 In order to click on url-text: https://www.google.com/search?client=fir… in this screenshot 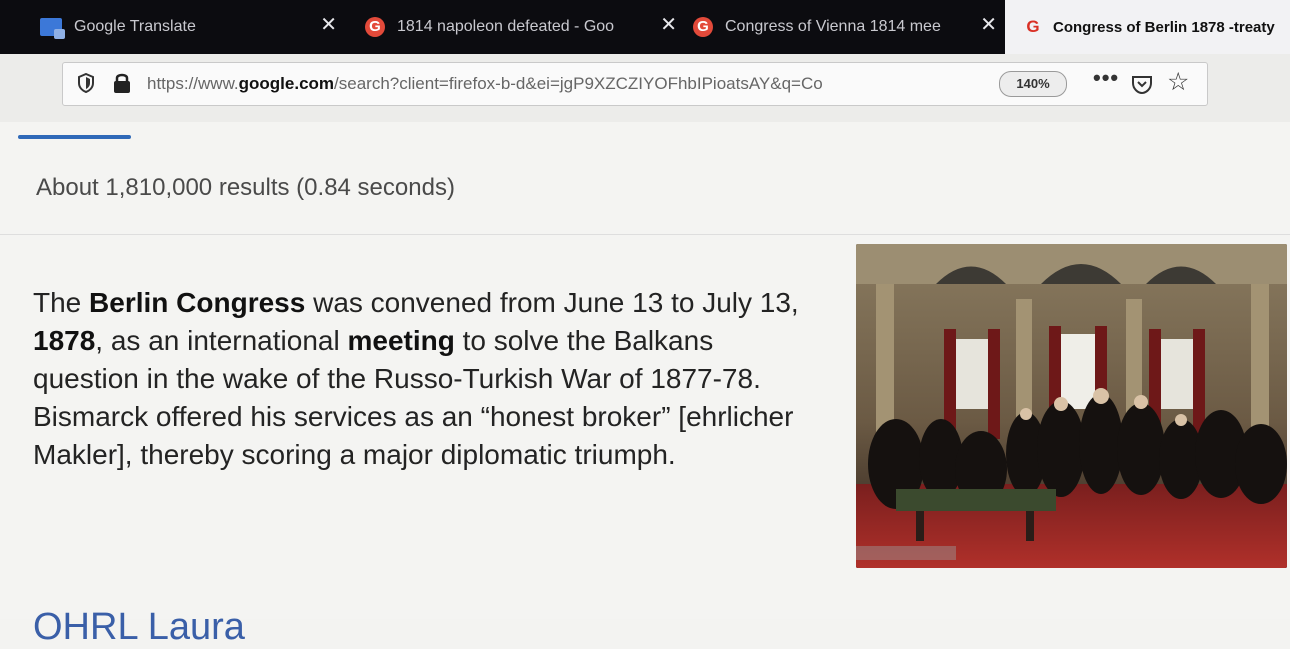, I will do `click(582, 84)`.